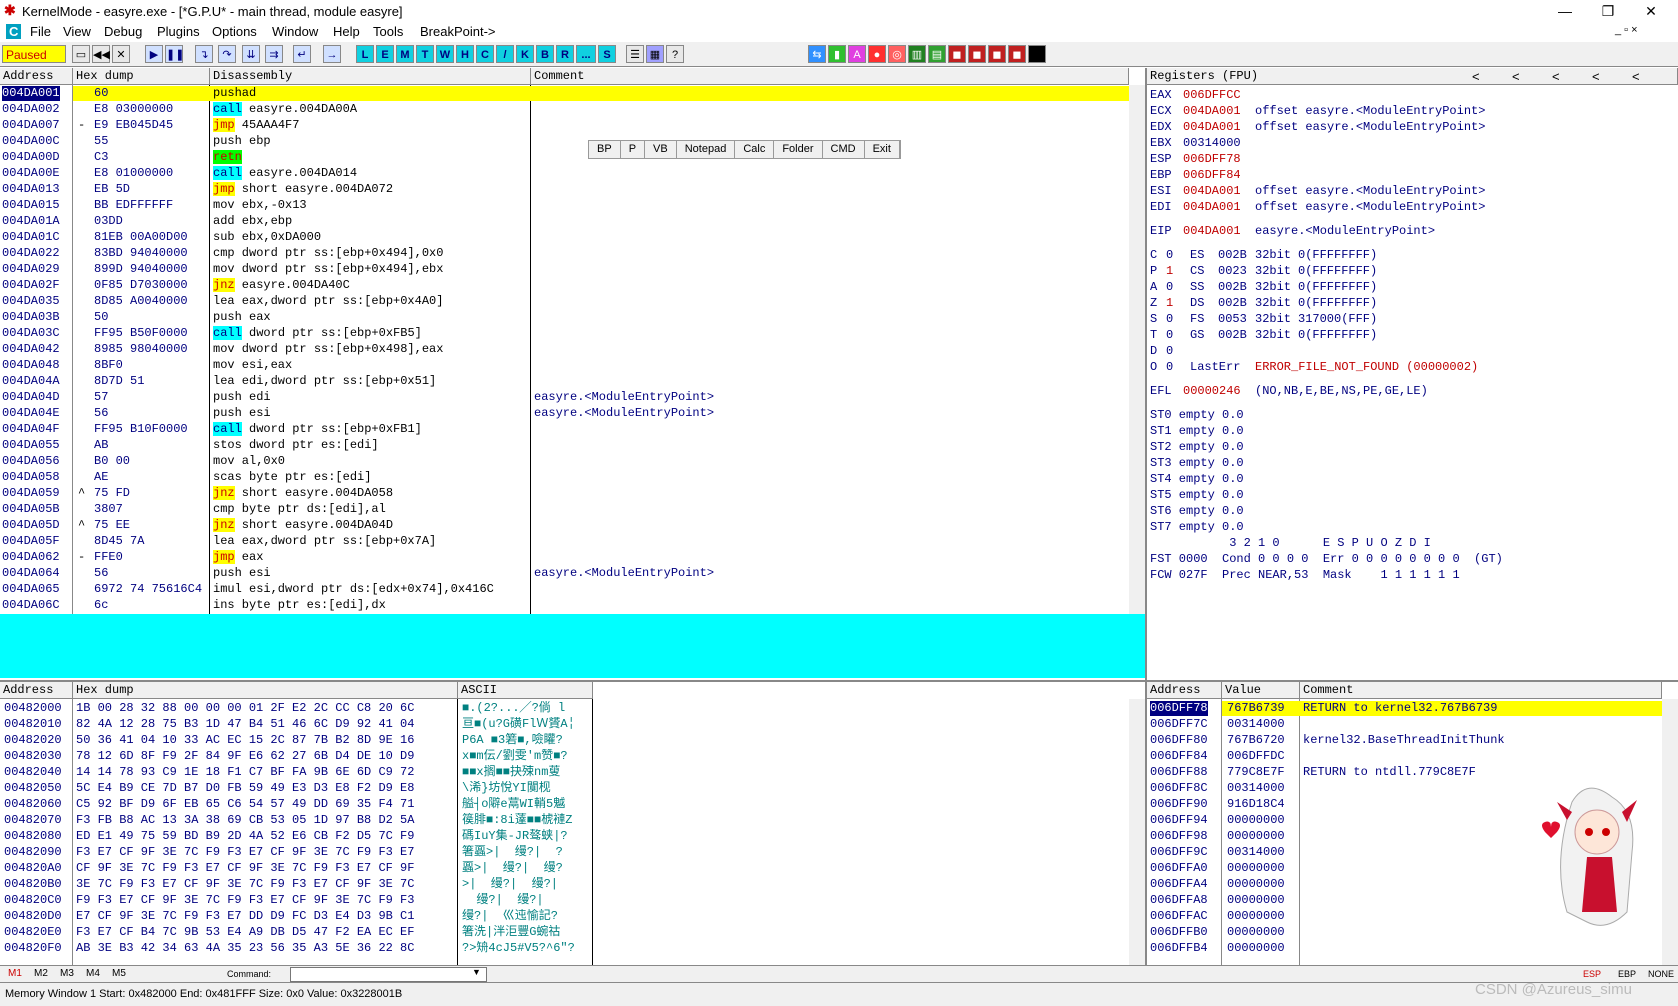 This screenshot has height=1006, width=1678. Describe the element at coordinates (564, 189) in the screenshot. I see `disasm-row: 004DA013 EB 5D jmp short easyre.004DA072` at that location.